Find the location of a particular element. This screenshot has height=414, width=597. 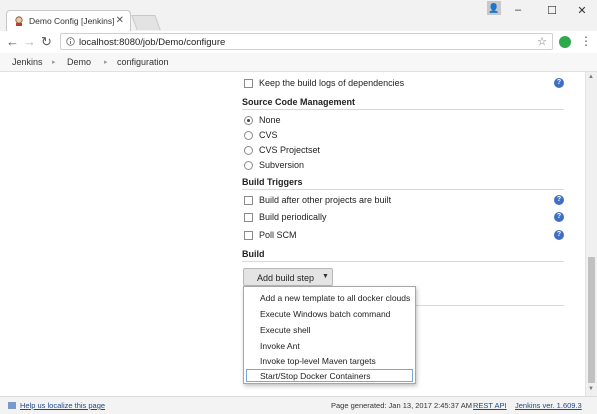

localize-link: Help us localize this page is located at coordinates (62, 405).